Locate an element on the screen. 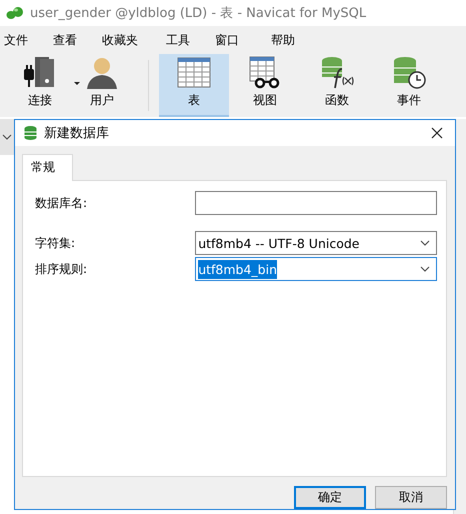 This screenshot has height=514, width=466. menu-item: 工具 is located at coordinates (178, 40).